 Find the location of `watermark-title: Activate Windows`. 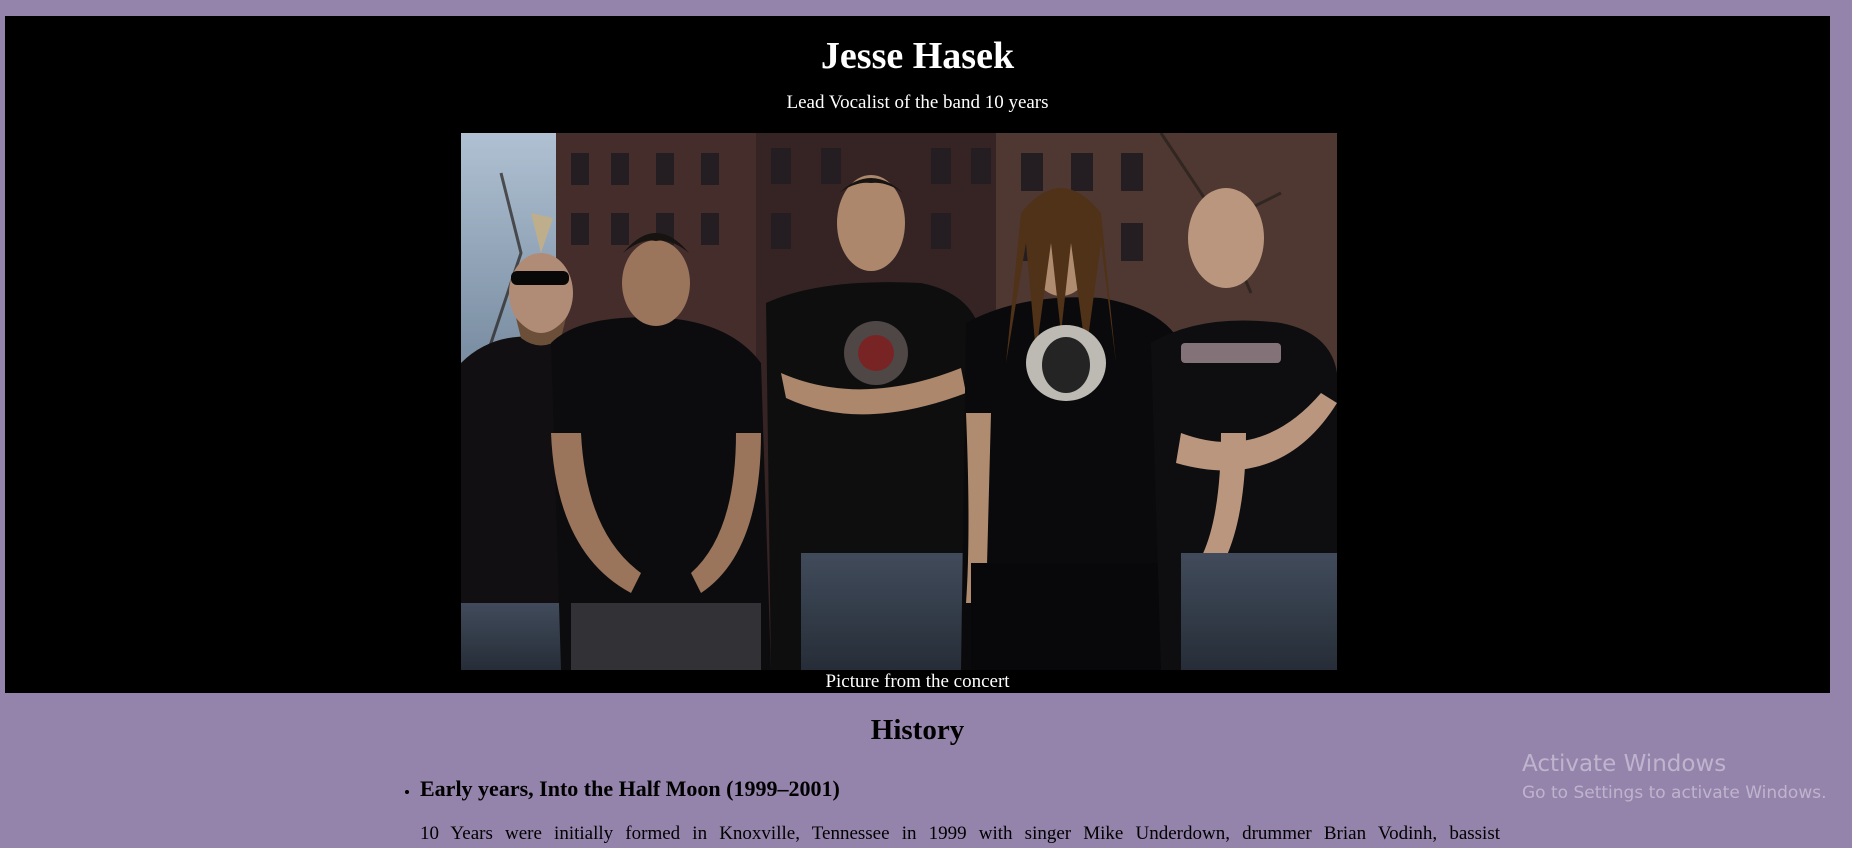

watermark-title: Activate Windows is located at coordinates (1624, 764).